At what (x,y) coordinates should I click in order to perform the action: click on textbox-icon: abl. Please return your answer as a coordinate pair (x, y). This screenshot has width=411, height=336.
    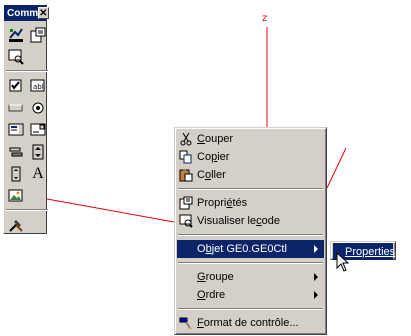
    Looking at the image, I should click on (38, 85).